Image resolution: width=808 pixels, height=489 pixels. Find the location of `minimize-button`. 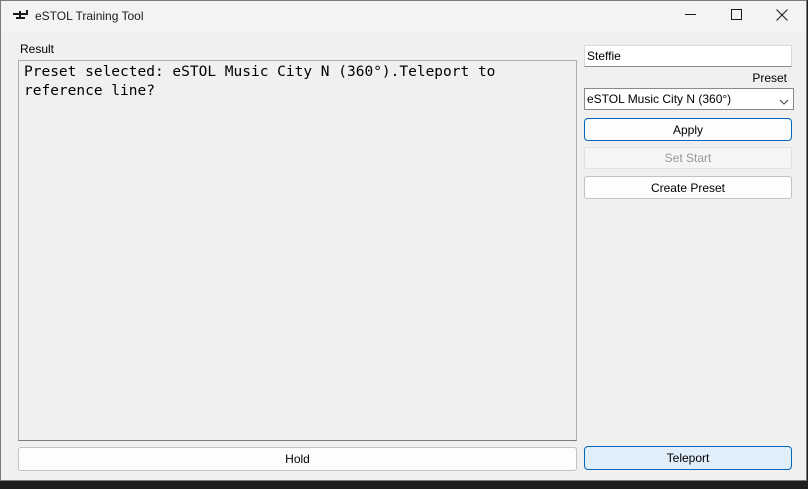

minimize-button is located at coordinates (690, 16).